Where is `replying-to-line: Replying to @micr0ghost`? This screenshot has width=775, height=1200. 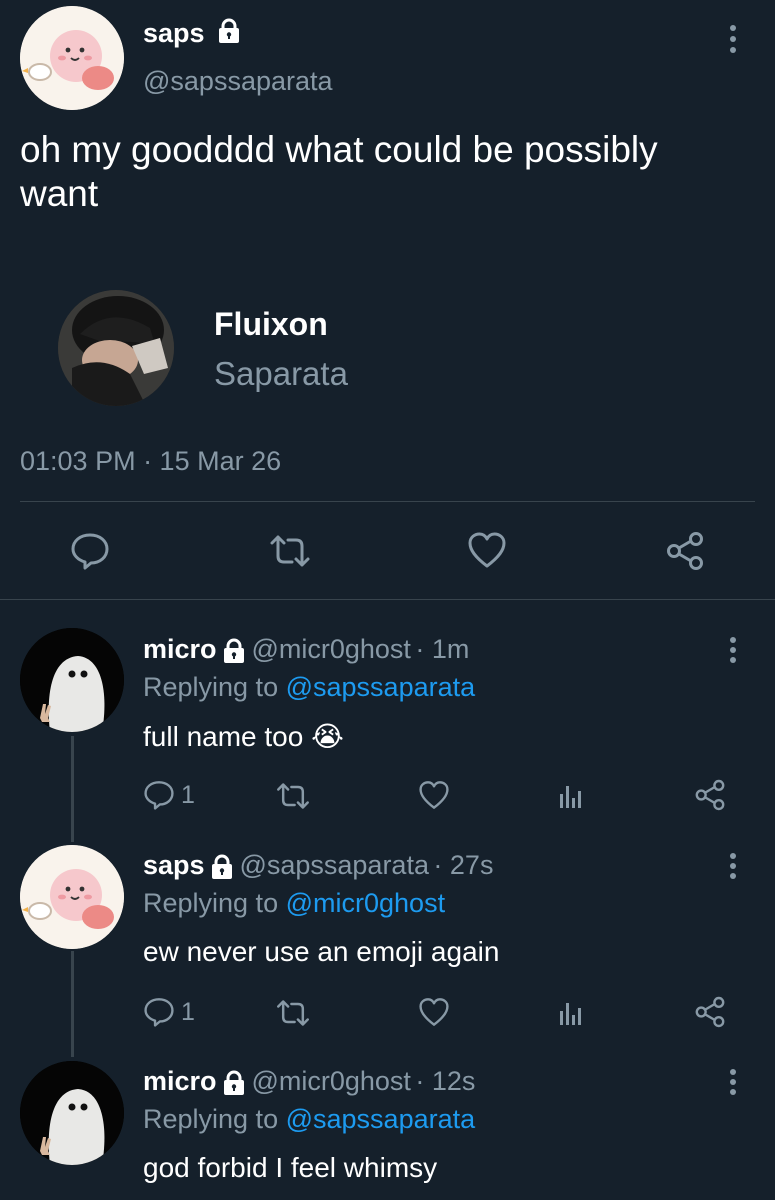 replying-to-line: Replying to @micr0ghost is located at coordinates (294, 903).